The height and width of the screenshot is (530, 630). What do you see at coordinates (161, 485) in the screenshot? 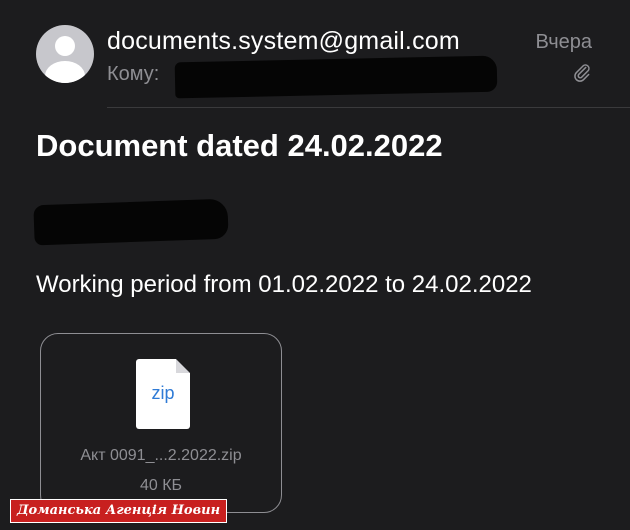
I see `attachment-size: 40 КБ` at bounding box center [161, 485].